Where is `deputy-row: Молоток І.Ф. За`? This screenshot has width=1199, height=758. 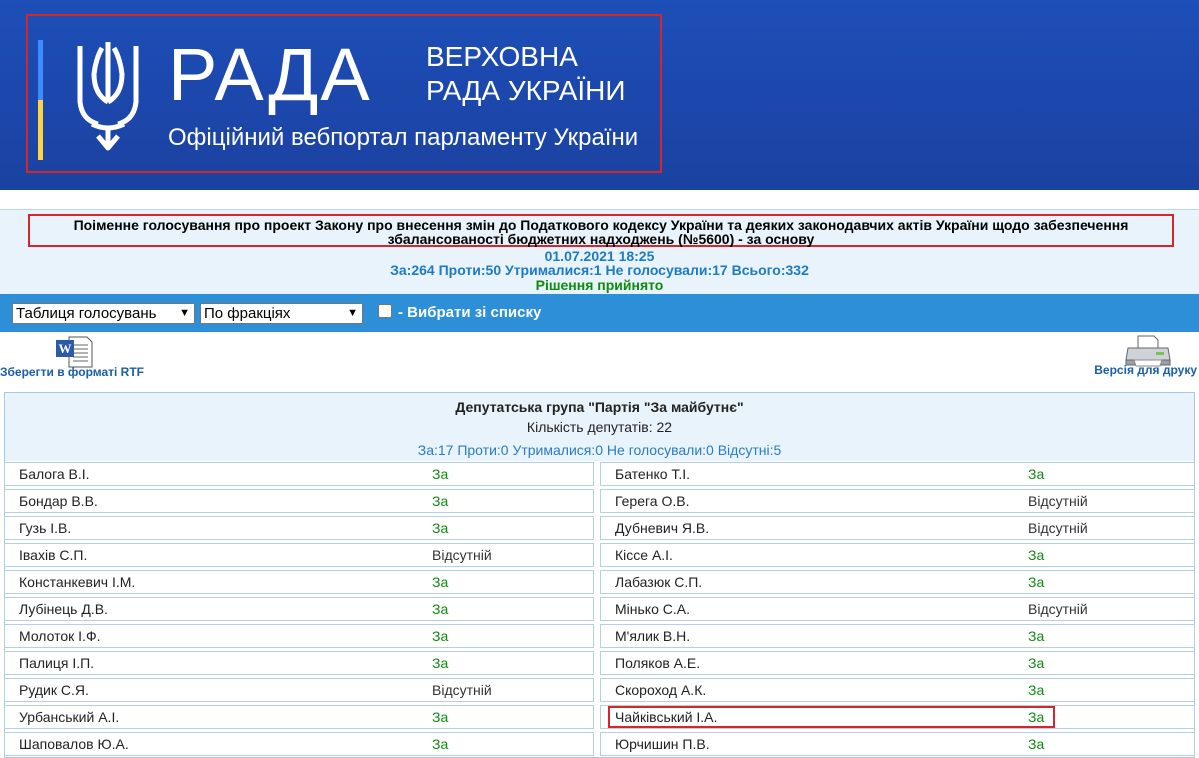 deputy-row: Молоток І.Ф. За is located at coordinates (299, 636).